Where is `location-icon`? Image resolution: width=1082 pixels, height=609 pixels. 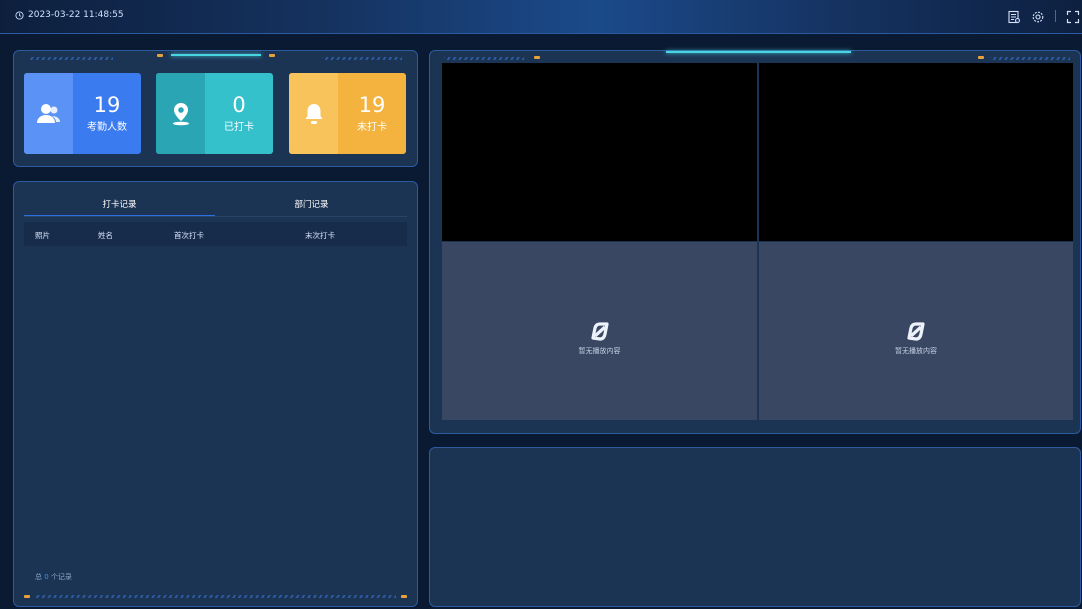 location-icon is located at coordinates (180, 113).